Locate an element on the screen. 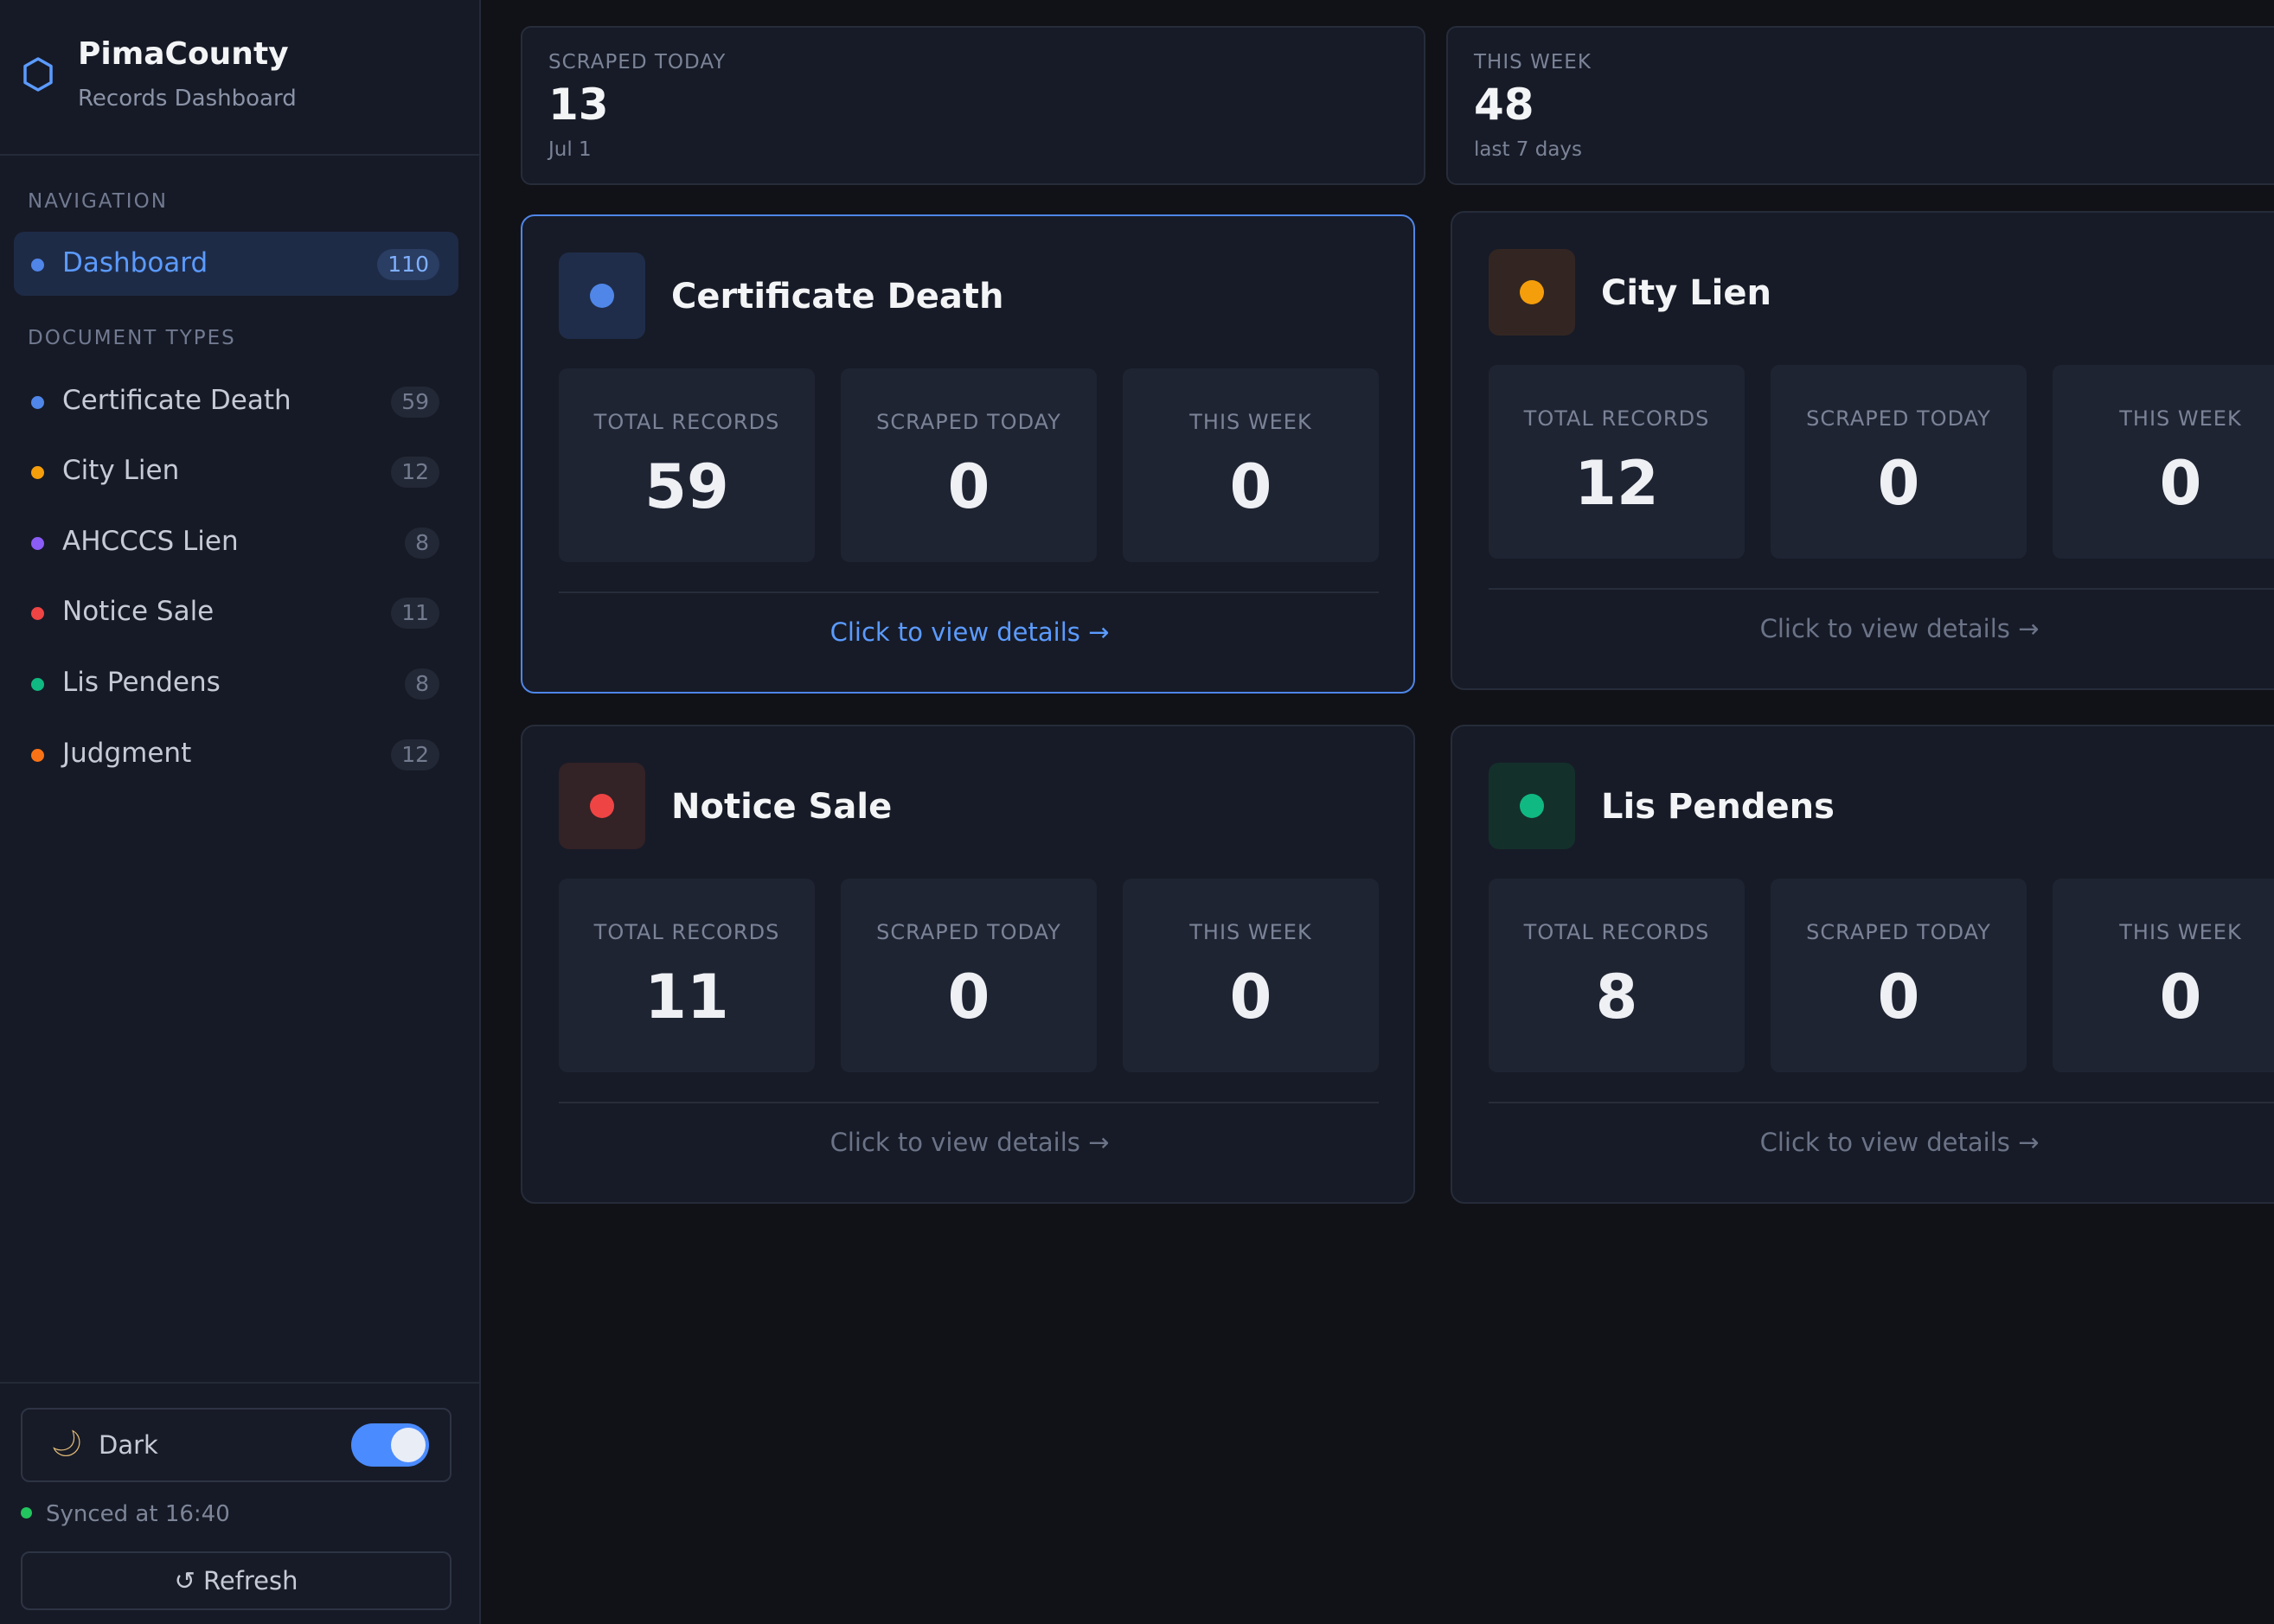  sidebar-item-certificate-death: Certificate Death 59 is located at coordinates (236, 401).